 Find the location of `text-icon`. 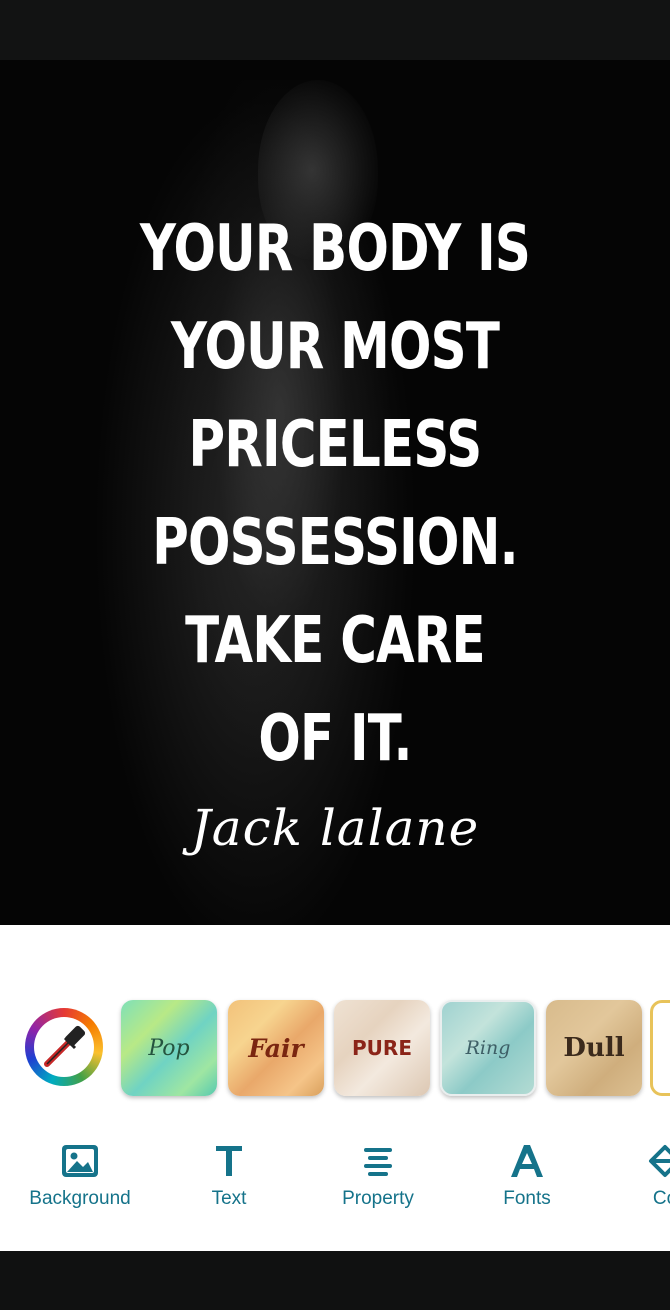

text-icon is located at coordinates (229, 1161).